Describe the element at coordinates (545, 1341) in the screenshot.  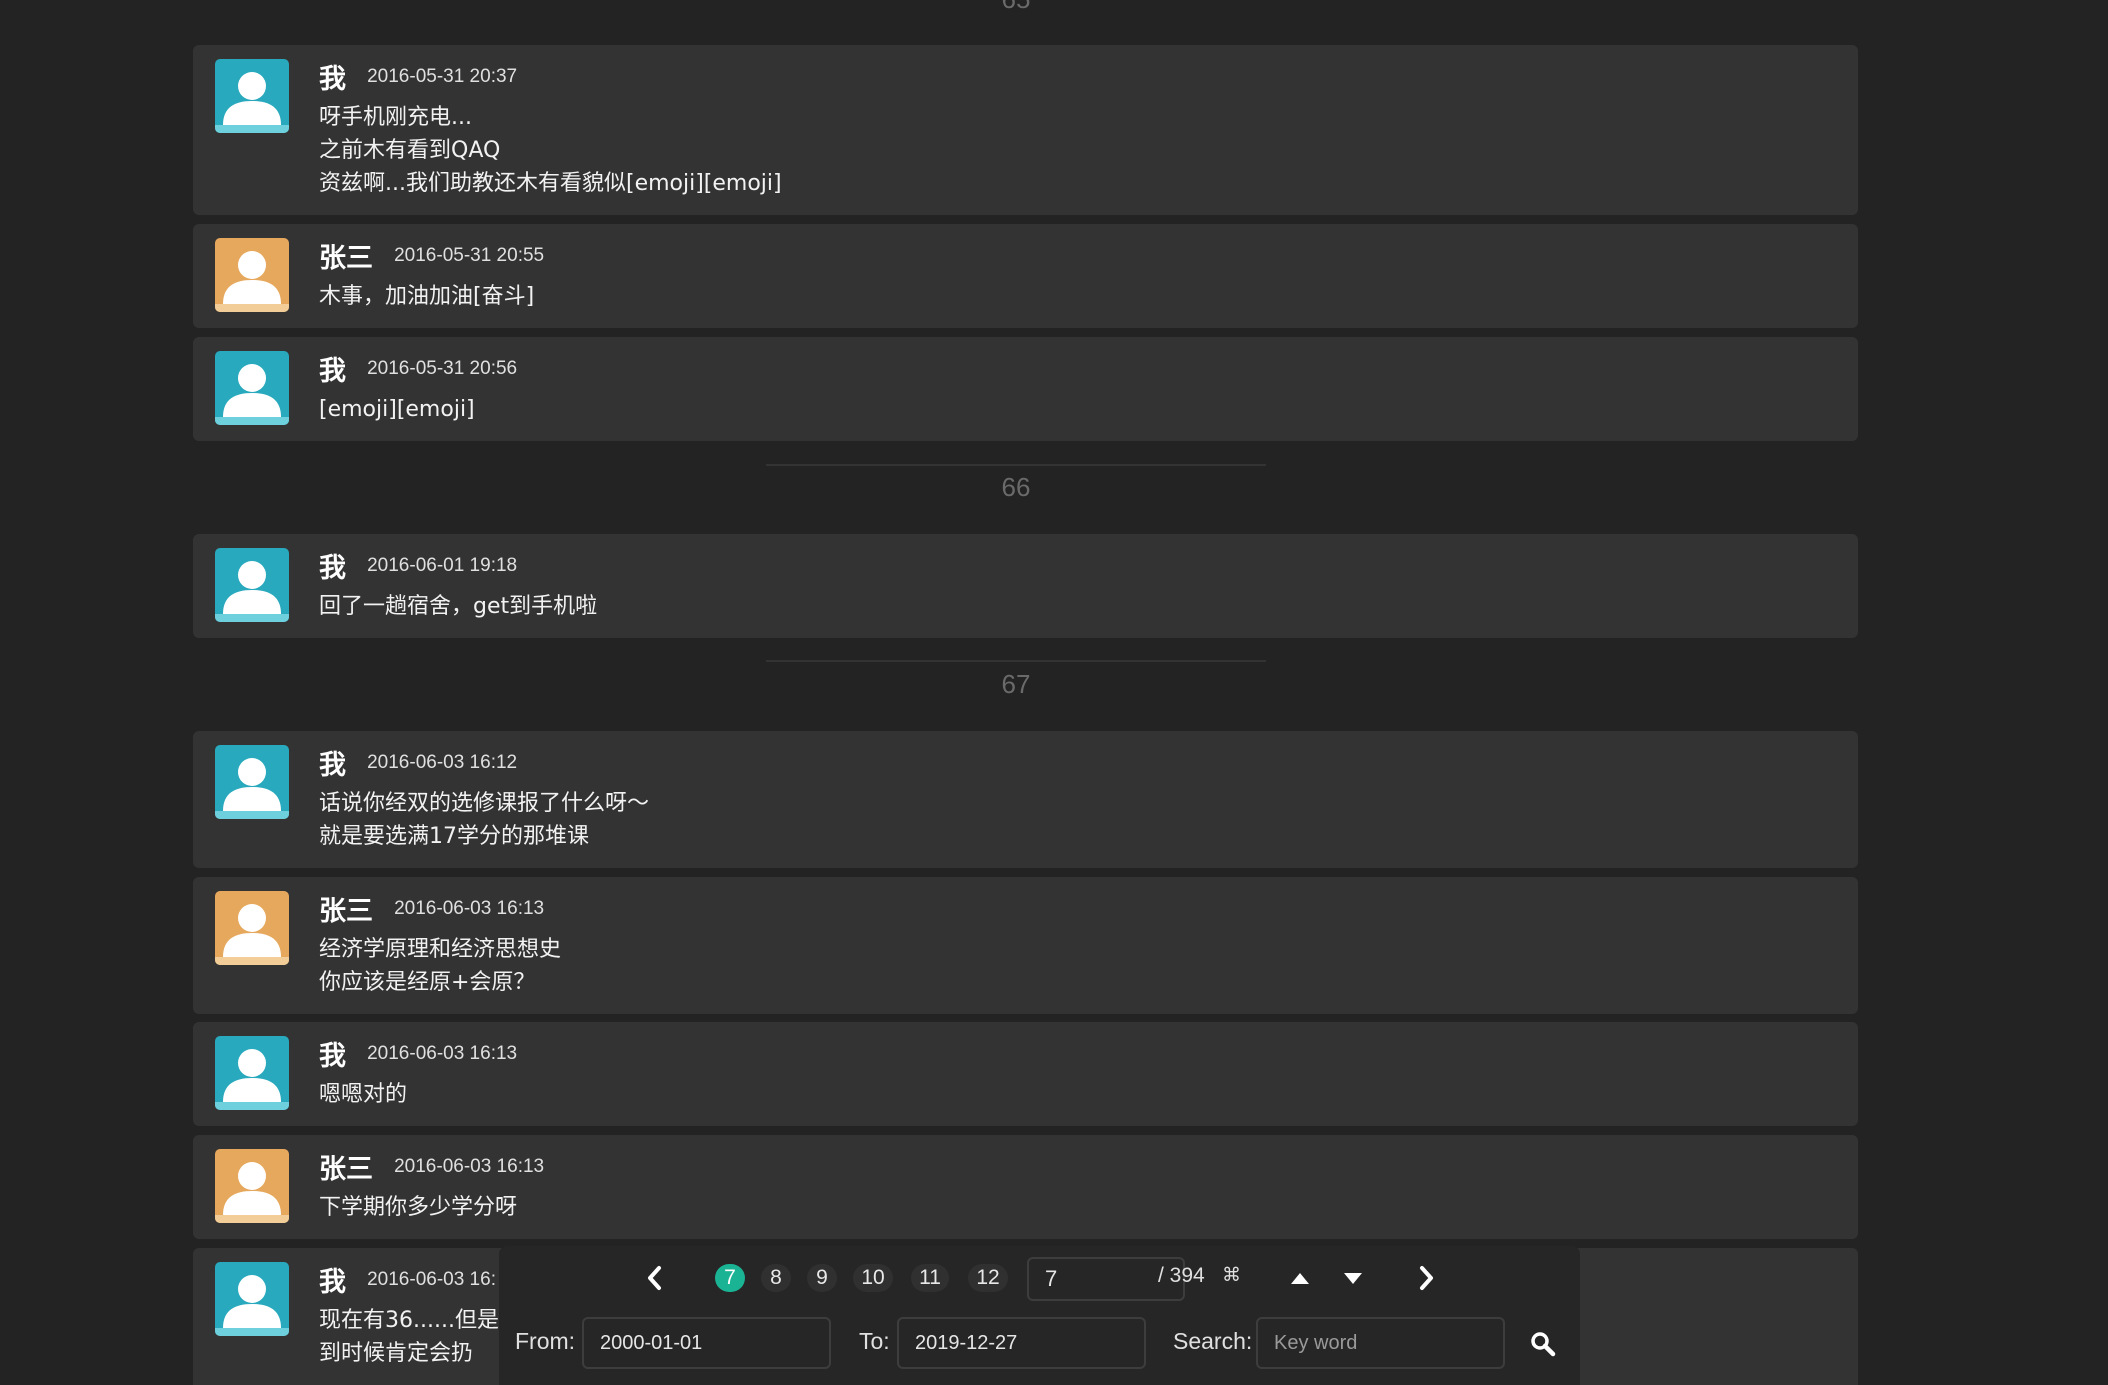
I see `from-label: From:` at that location.